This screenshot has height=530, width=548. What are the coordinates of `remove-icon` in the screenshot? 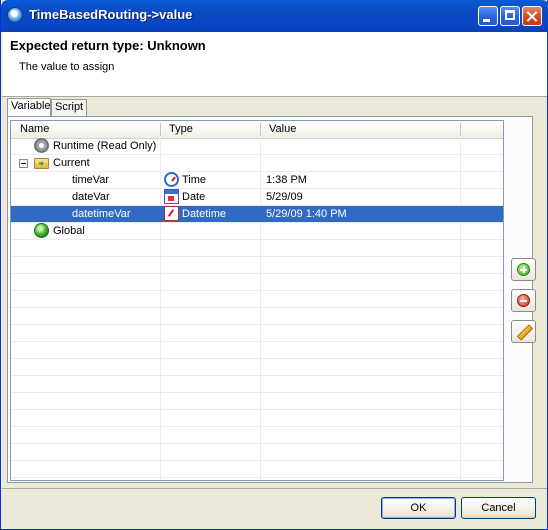 It's located at (523, 300).